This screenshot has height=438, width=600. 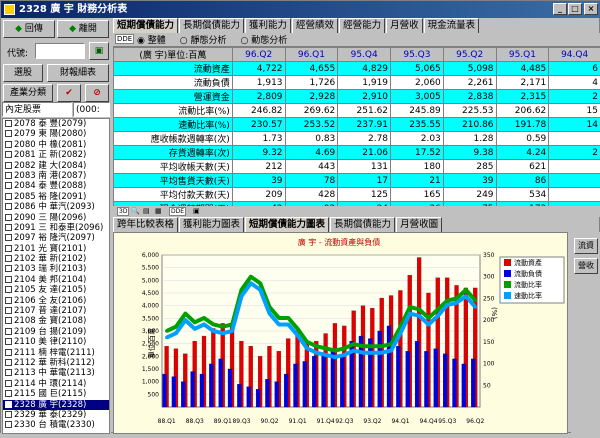 I want to click on stock-list-item: 2114 中 環(2114), so click(x=56, y=384).